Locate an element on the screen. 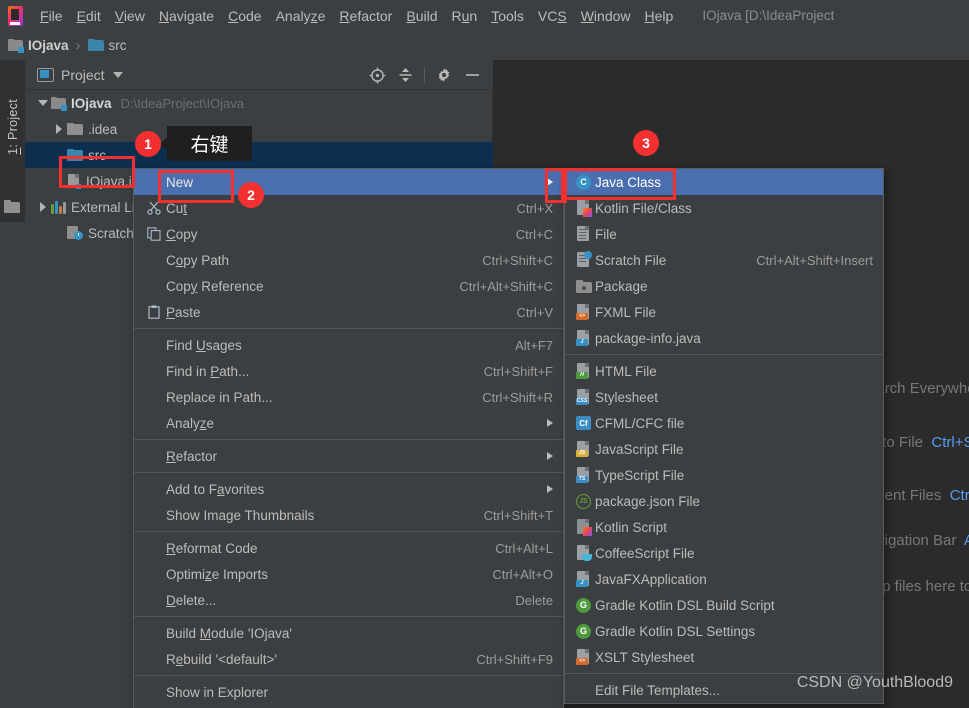 This screenshot has width=969, height=708. context-menu-item-copy-reference: Copy Reference Ctrl+Alt+Shift+C is located at coordinates (348, 286).